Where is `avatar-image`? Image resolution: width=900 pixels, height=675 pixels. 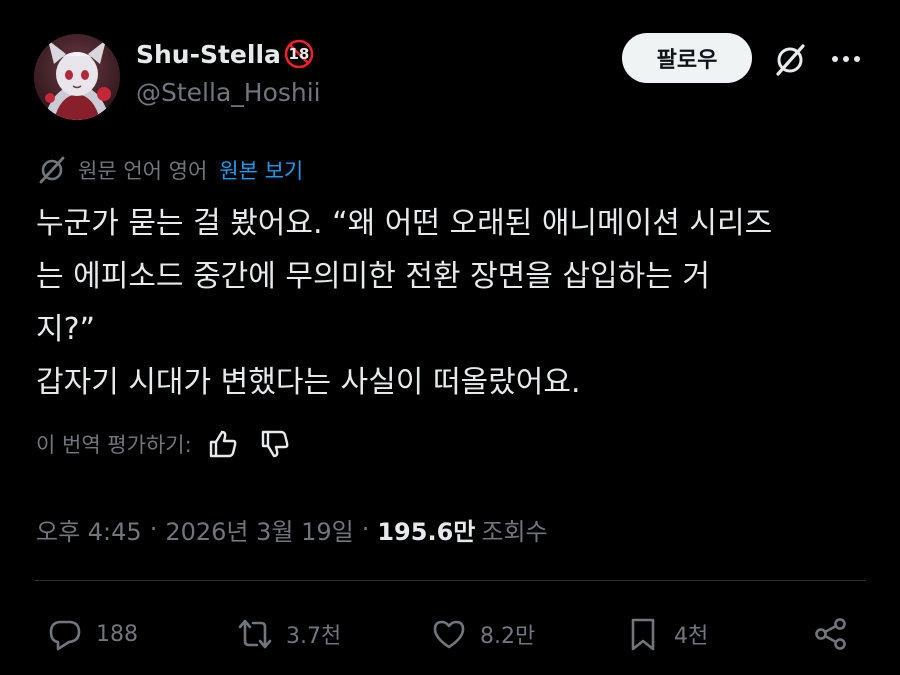 avatar-image is located at coordinates (77, 77).